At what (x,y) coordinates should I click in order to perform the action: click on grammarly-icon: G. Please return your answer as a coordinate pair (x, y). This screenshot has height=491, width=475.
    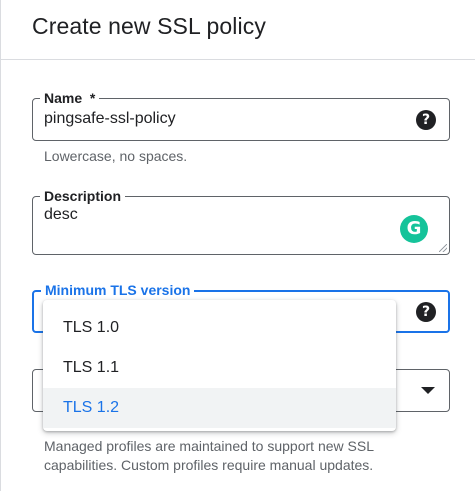
    Looking at the image, I should click on (414, 229).